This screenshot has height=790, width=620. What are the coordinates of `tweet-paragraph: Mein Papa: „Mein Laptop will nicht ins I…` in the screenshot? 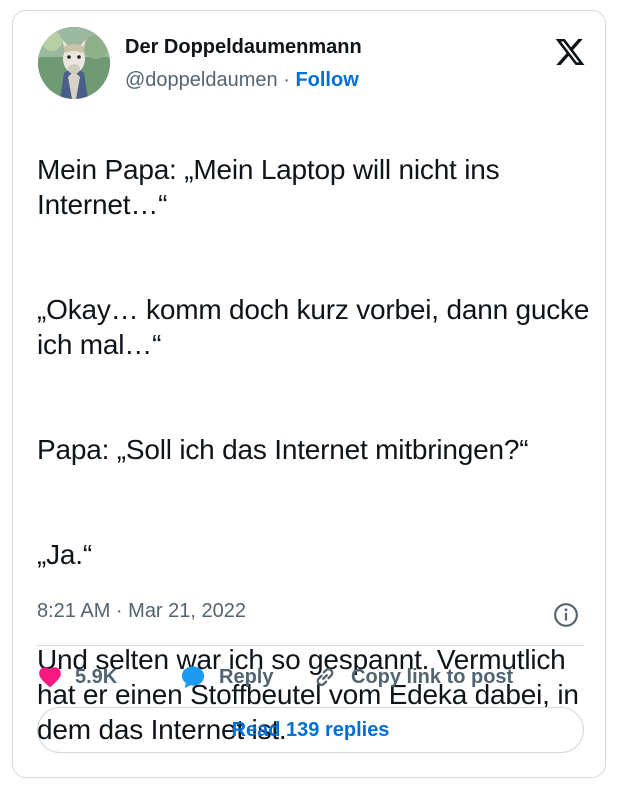 It's located at (268, 187).